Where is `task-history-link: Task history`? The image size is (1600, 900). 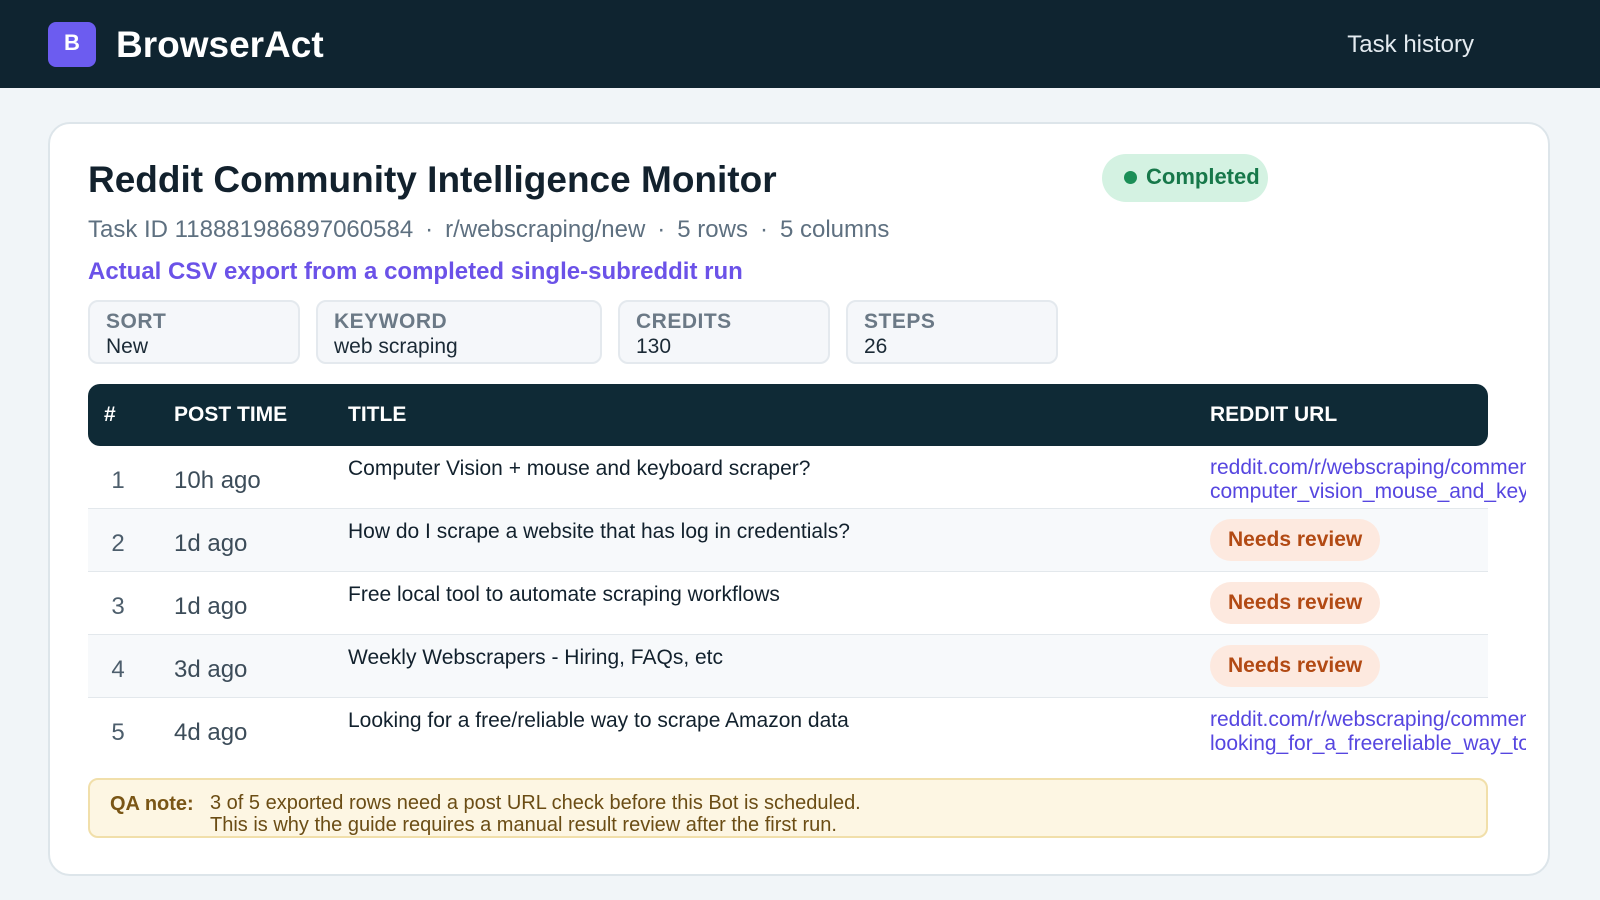 task-history-link: Task history is located at coordinates (1410, 45).